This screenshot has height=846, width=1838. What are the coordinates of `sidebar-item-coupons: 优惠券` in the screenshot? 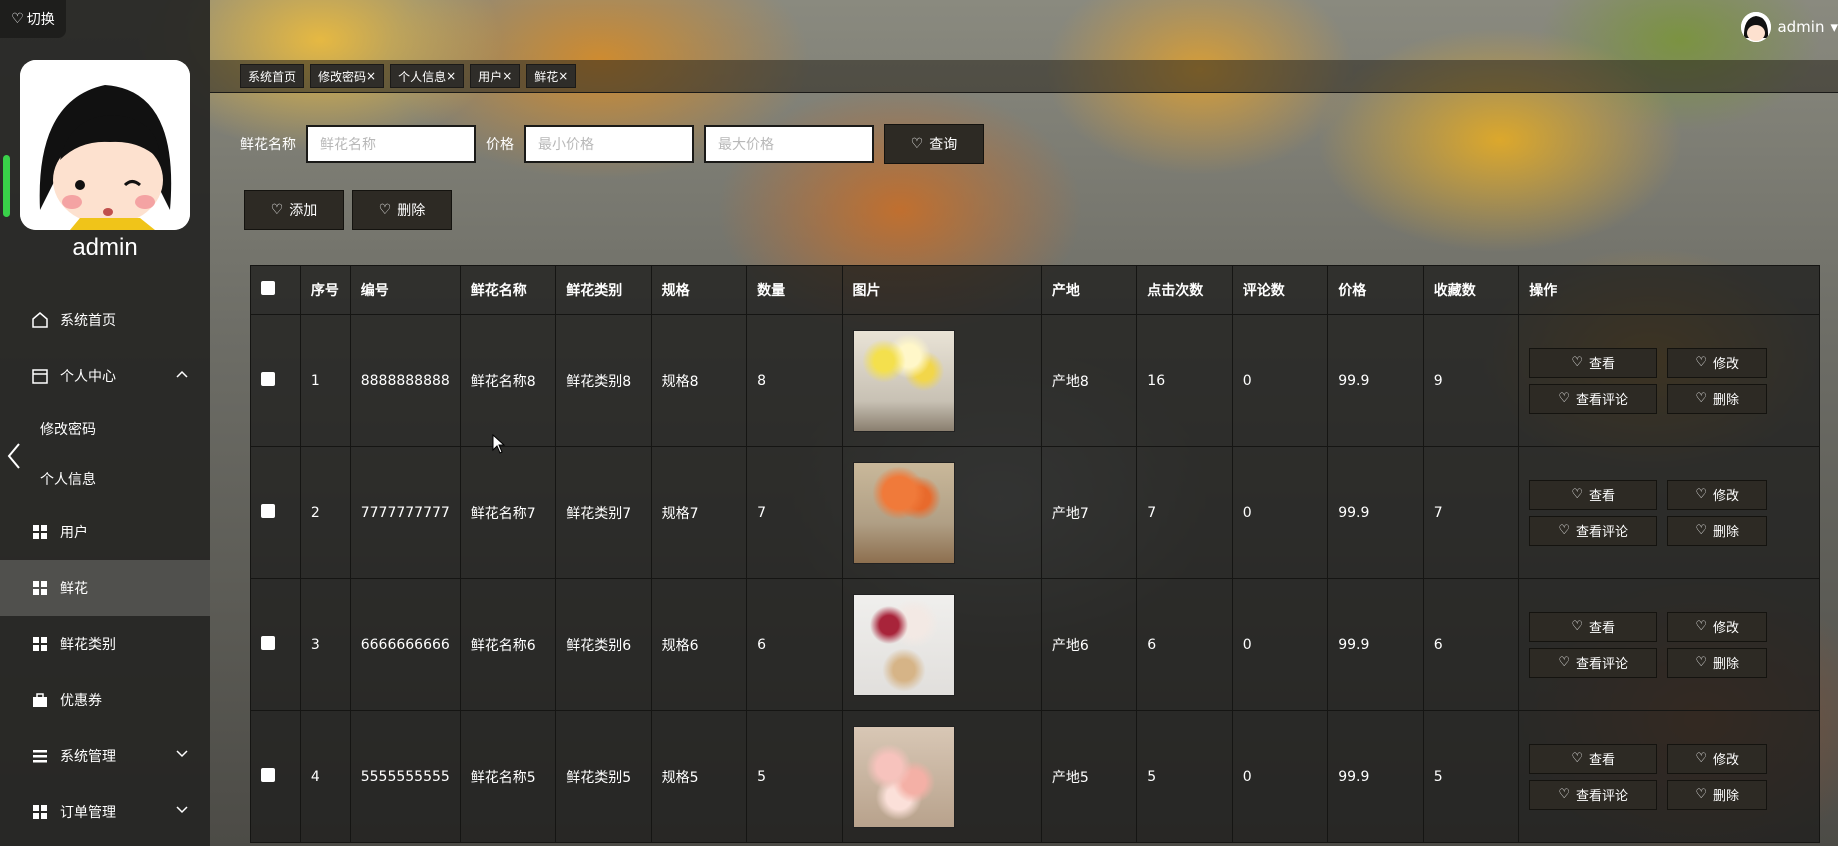 It's located at (105, 700).